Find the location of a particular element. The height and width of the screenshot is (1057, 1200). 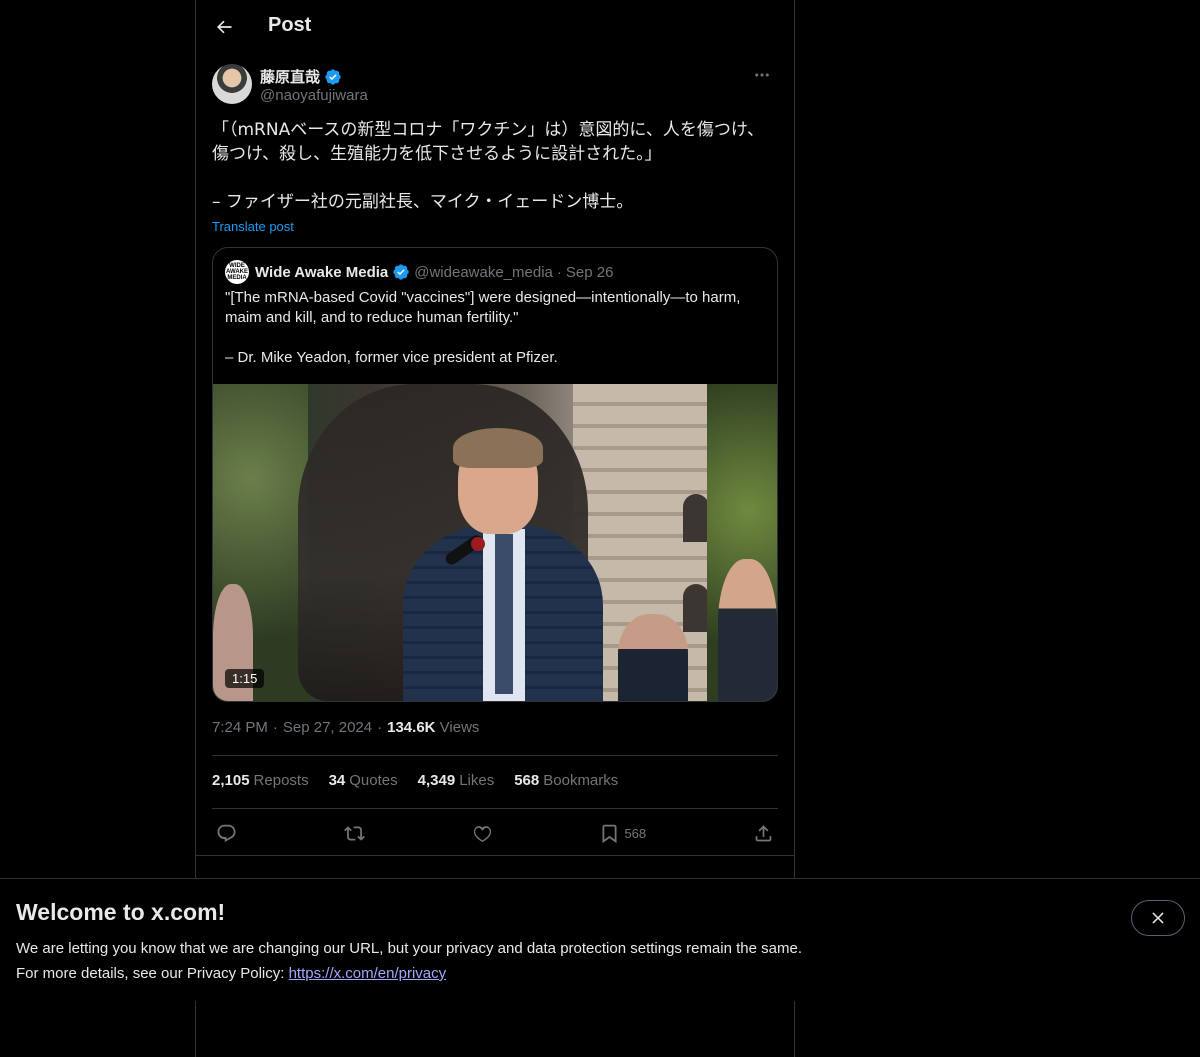

likes-count: 4,349 is located at coordinates (436, 780).